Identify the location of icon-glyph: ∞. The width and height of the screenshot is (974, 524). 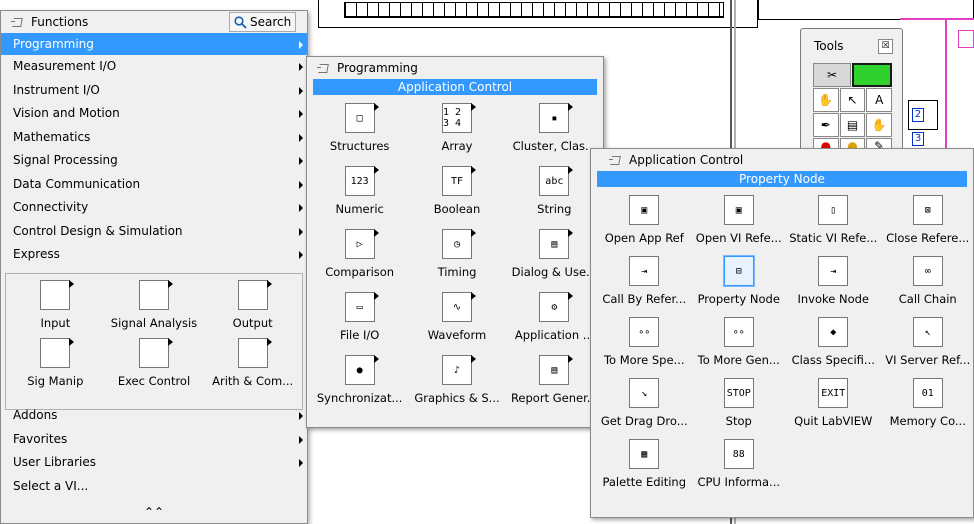
(927, 271).